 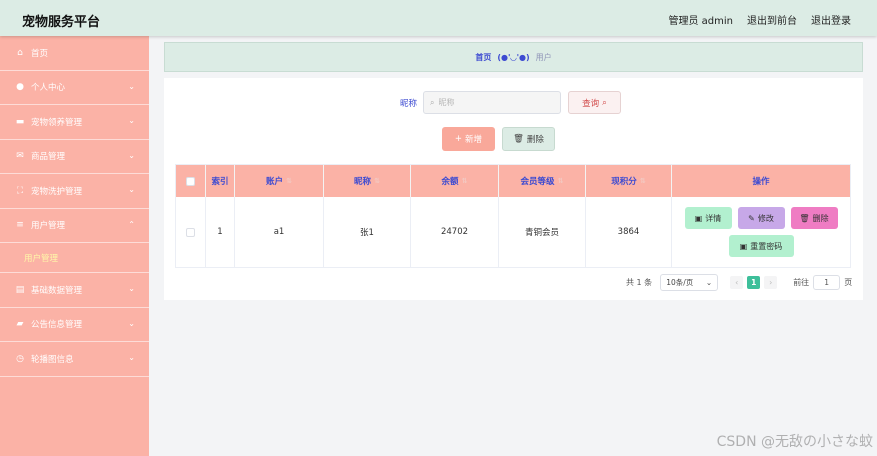 I want to click on column-header-actions: 操作, so click(x=761, y=182).